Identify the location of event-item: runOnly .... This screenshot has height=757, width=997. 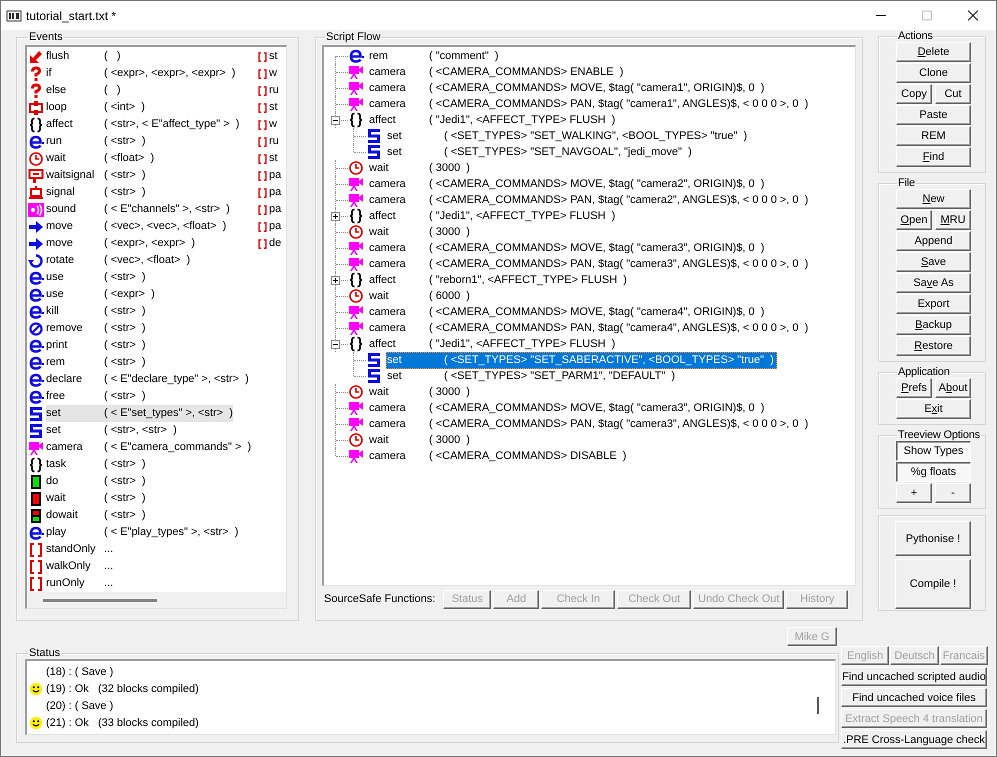
(141, 583).